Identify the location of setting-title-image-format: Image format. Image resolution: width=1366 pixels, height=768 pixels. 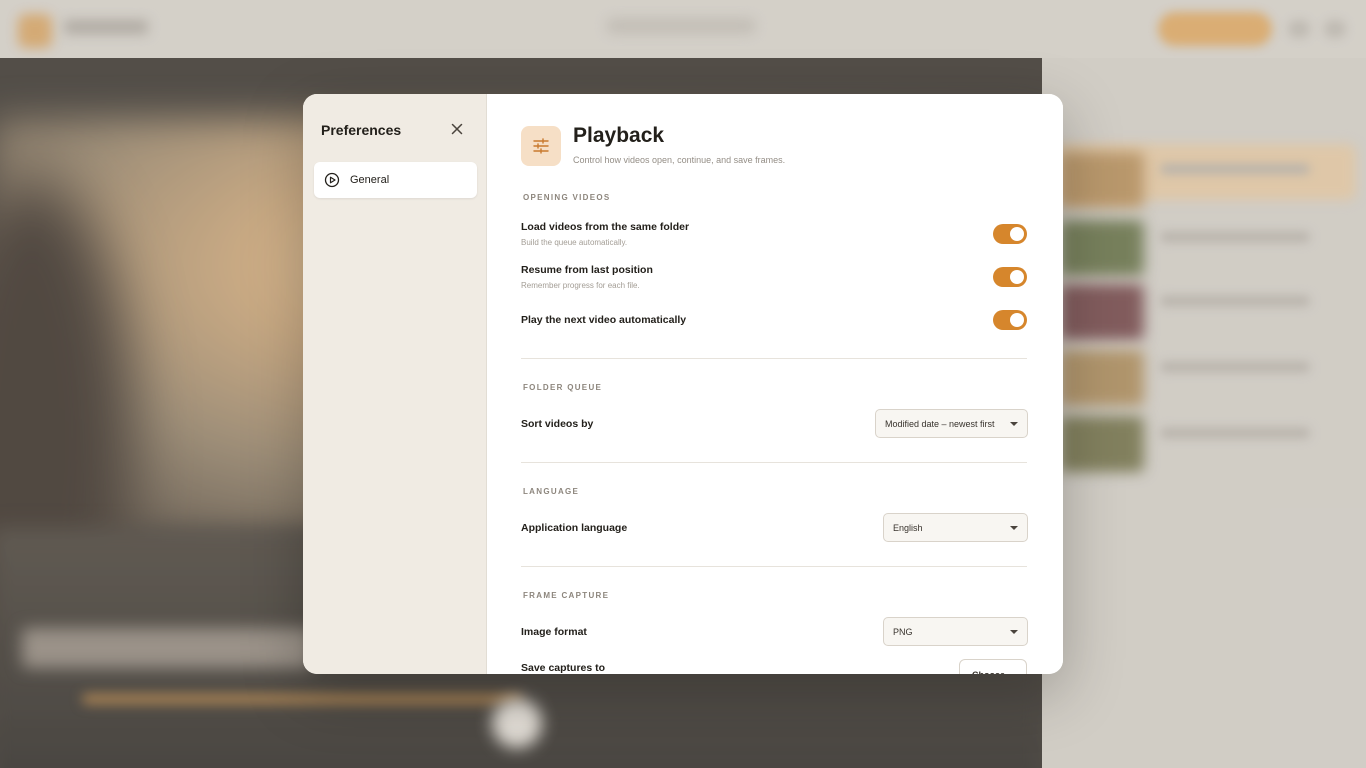
(554, 632).